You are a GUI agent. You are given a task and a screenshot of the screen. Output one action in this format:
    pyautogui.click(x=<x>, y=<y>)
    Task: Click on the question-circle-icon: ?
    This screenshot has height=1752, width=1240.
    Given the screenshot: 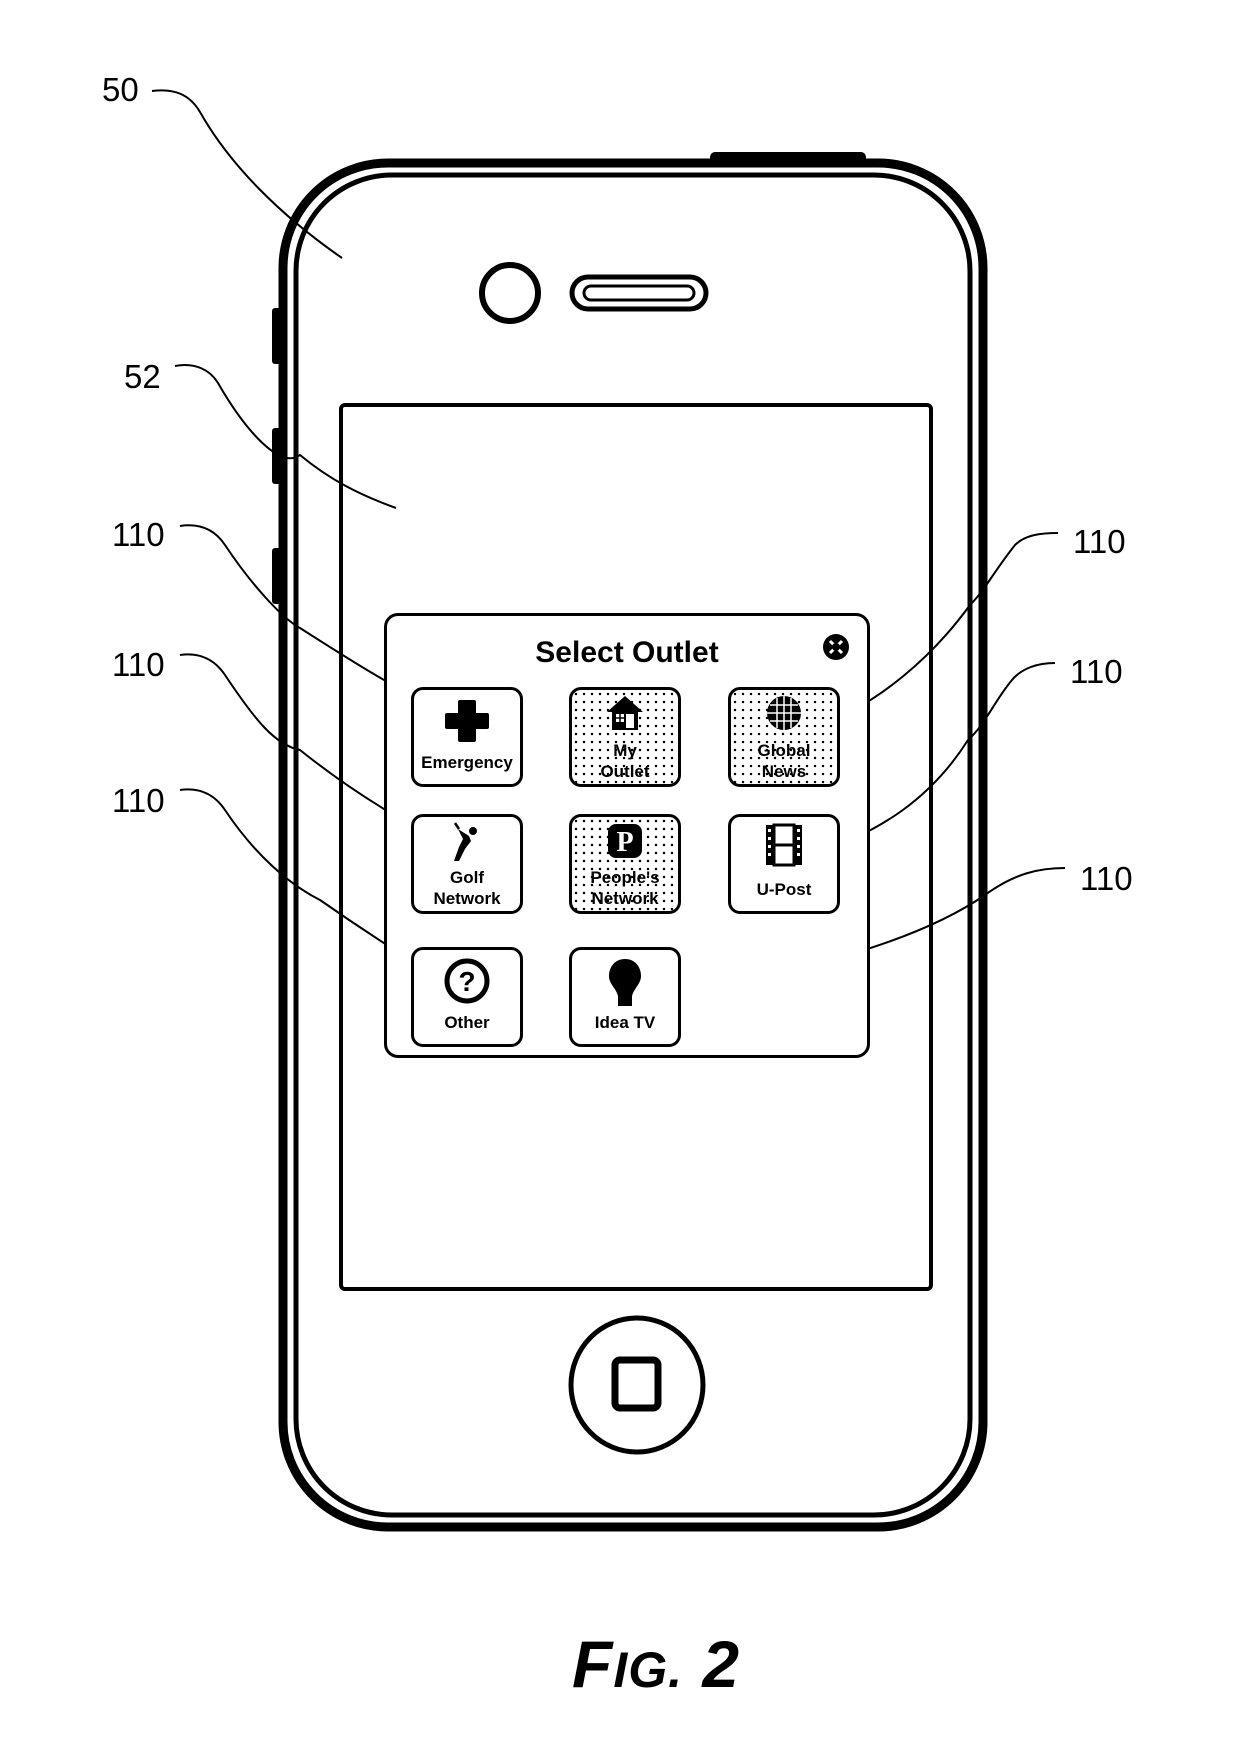 What is the action you would take?
    pyautogui.click(x=467, y=981)
    